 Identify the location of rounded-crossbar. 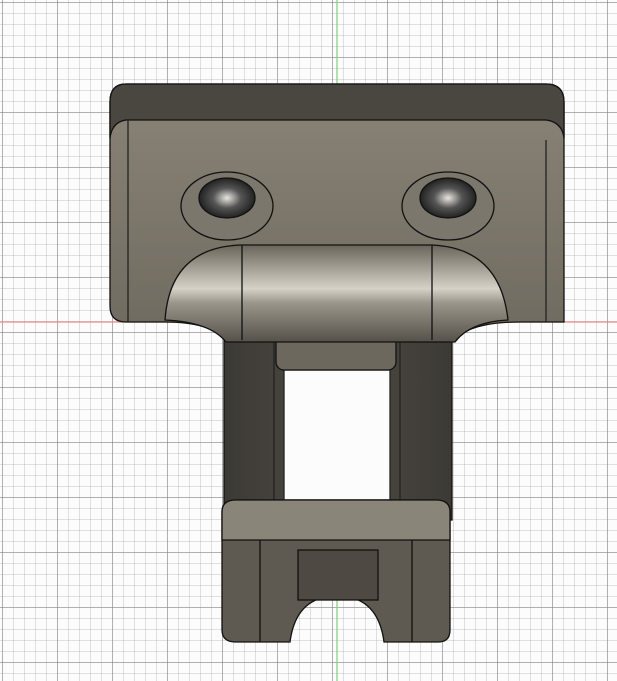
(336, 293).